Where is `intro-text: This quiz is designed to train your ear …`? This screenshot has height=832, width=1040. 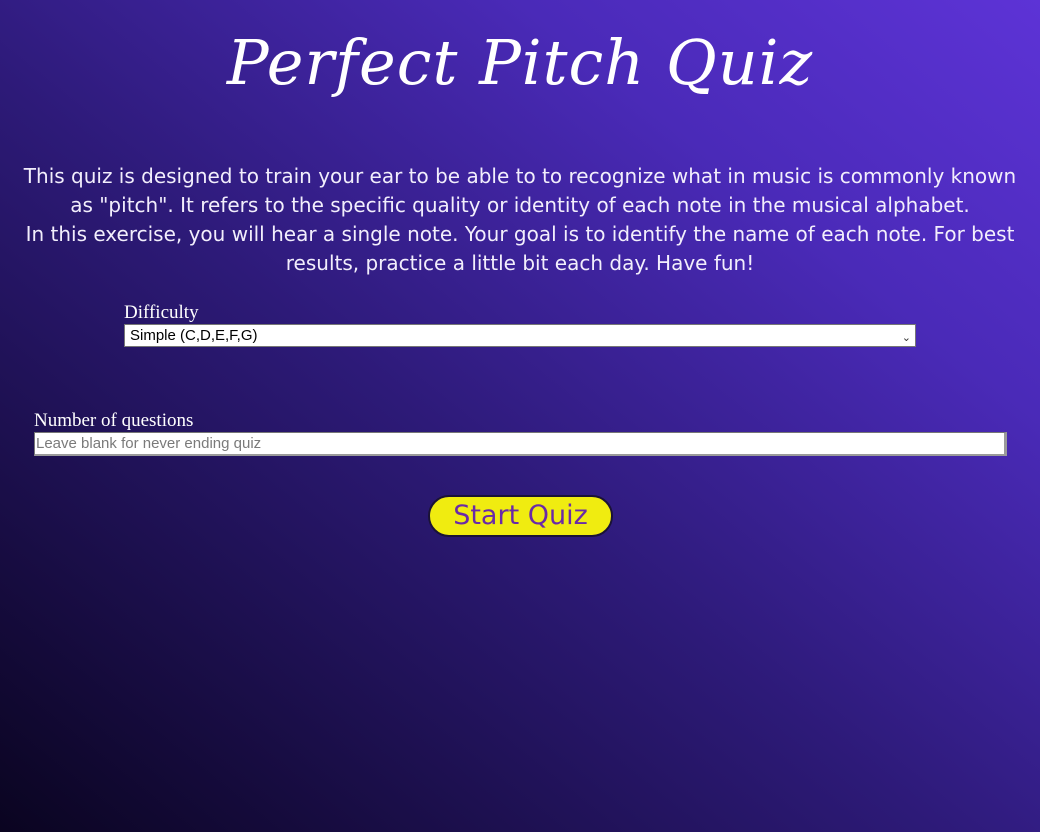 intro-text: This quiz is designed to train your ear … is located at coordinates (520, 220).